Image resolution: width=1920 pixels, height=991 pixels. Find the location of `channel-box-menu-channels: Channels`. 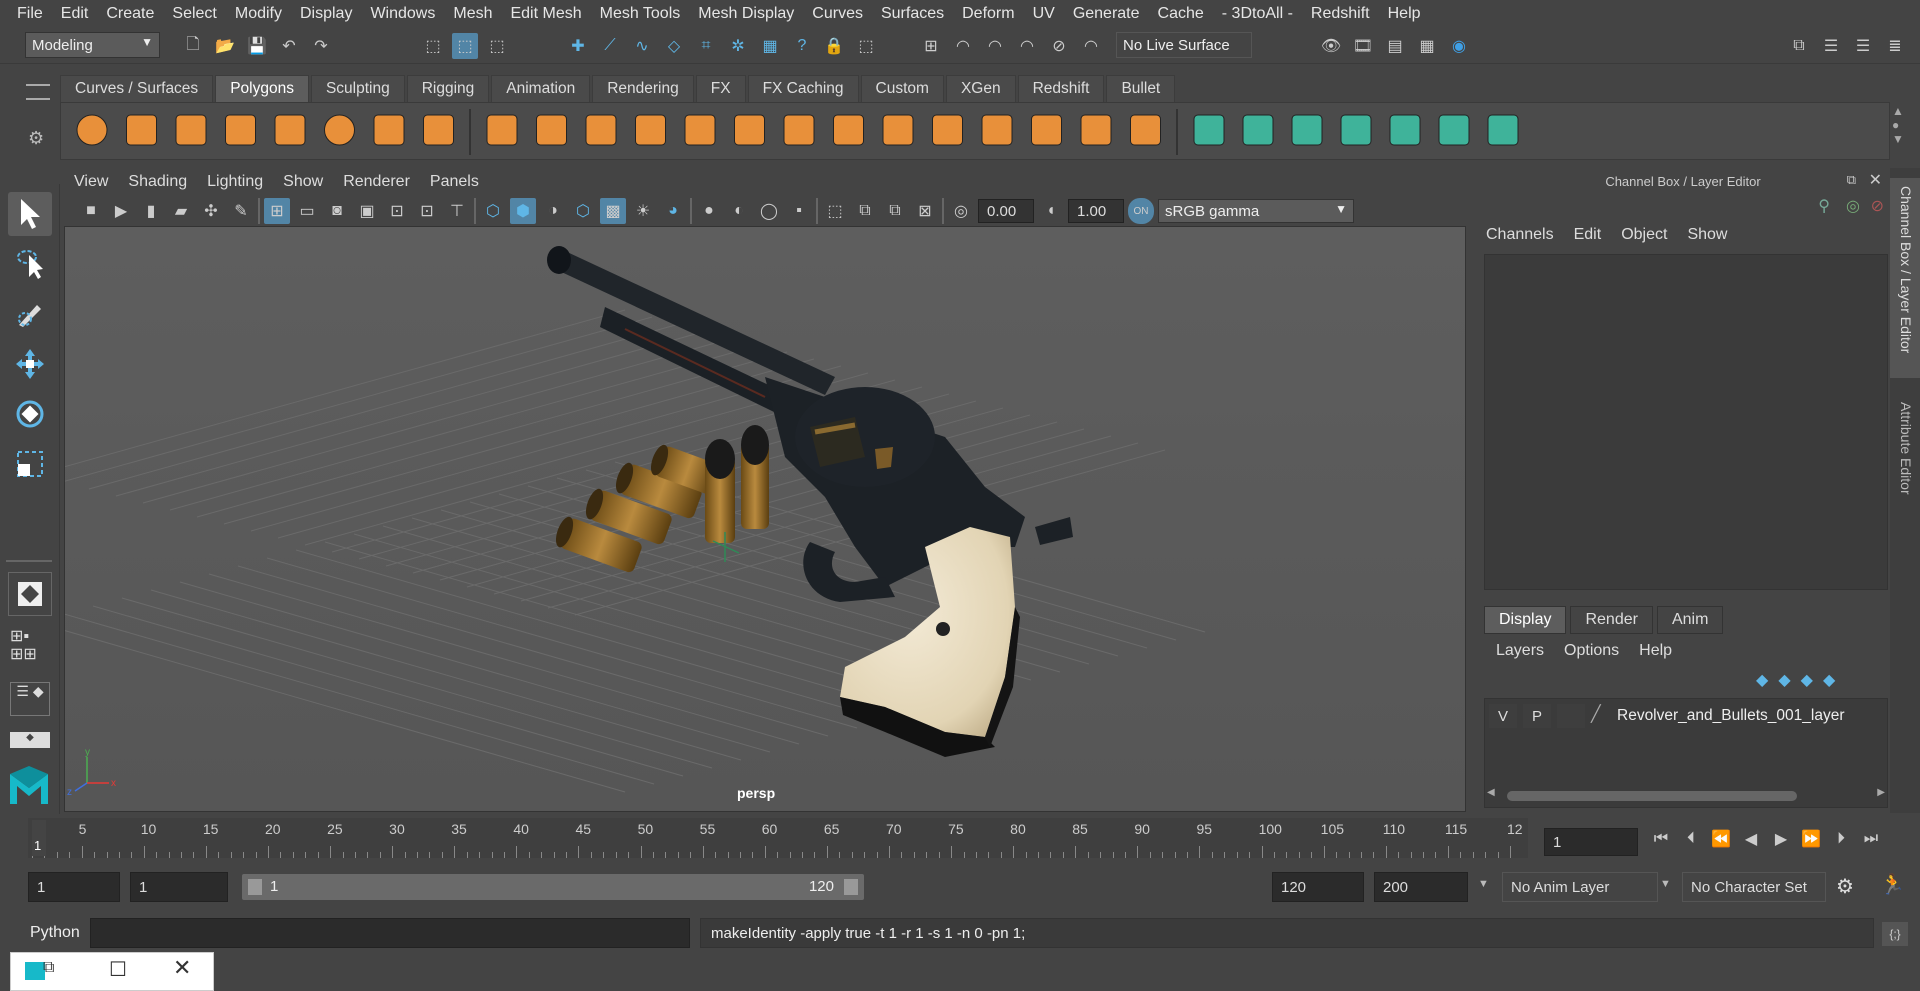

channel-box-menu-channels: Channels is located at coordinates (1520, 235).